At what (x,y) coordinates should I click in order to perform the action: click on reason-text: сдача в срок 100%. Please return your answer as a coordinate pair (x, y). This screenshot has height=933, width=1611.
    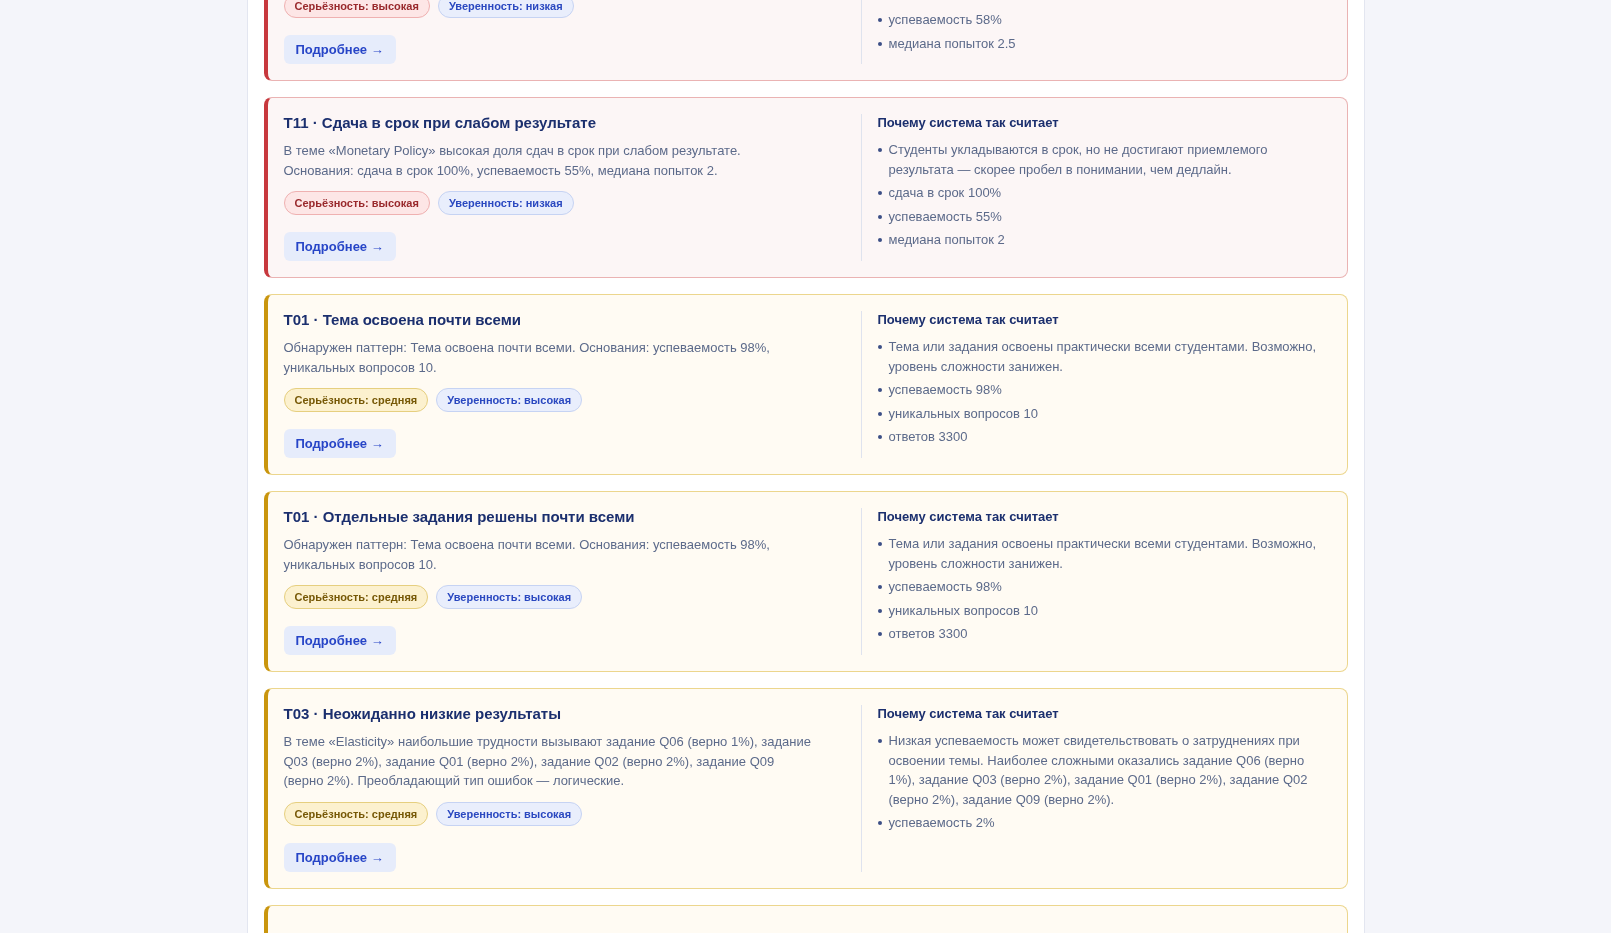
    Looking at the image, I should click on (945, 193).